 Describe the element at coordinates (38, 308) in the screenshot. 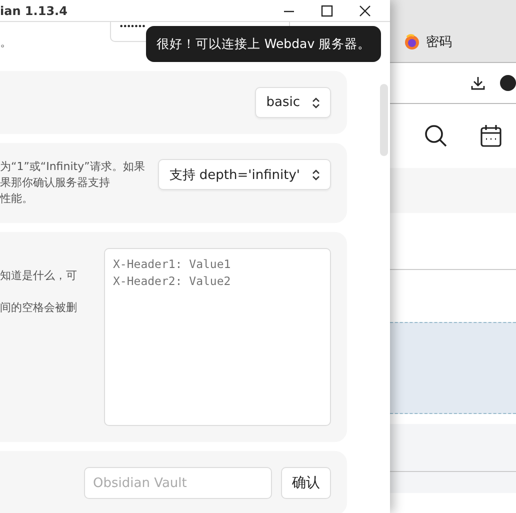

I see `description-line: 间的空格会被删` at that location.